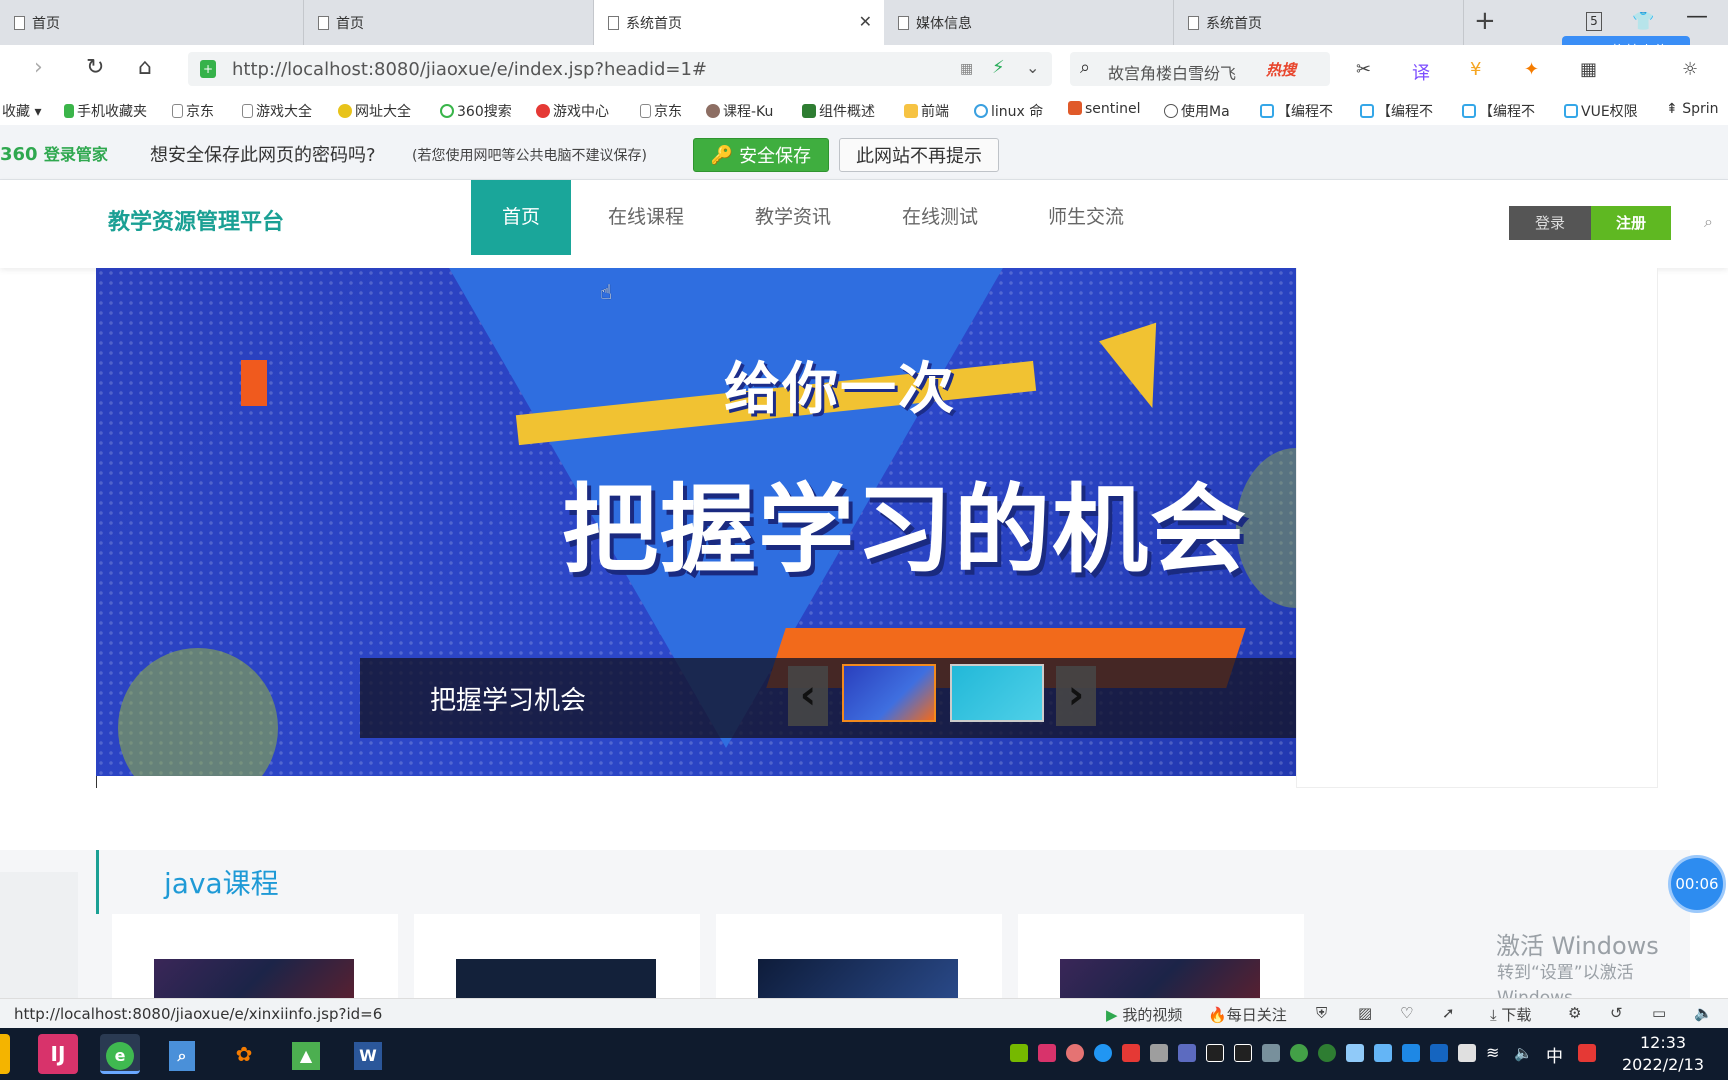 This screenshot has height=1080, width=1728. I want to click on system-clock: 12:33 2022/2/13, so click(1663, 1054).